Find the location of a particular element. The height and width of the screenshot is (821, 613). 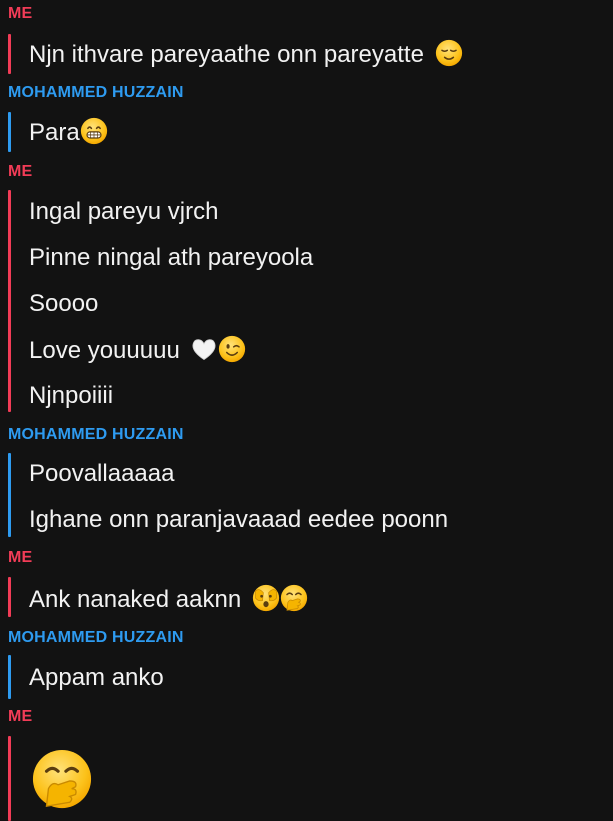

message-bubble: Para is located at coordinates (68, 132).